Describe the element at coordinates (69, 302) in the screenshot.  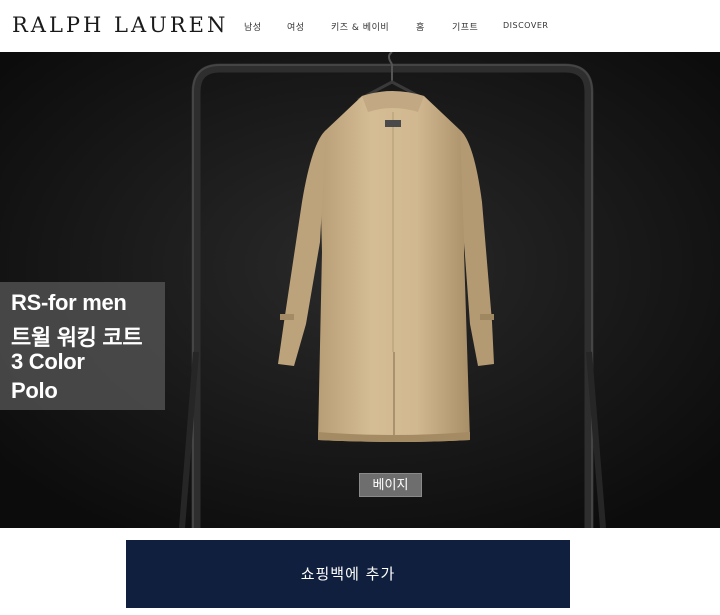
I see `product-title-line: RS-for men` at that location.